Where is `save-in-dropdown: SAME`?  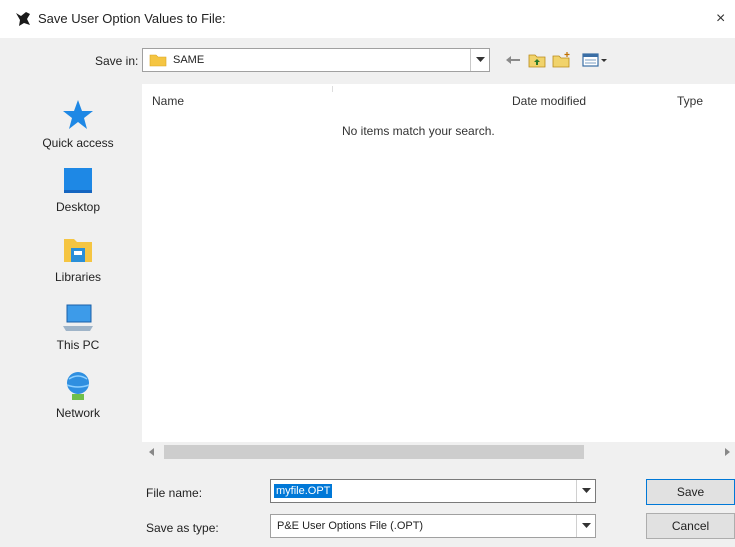
save-in-dropdown: SAME is located at coordinates (316, 60).